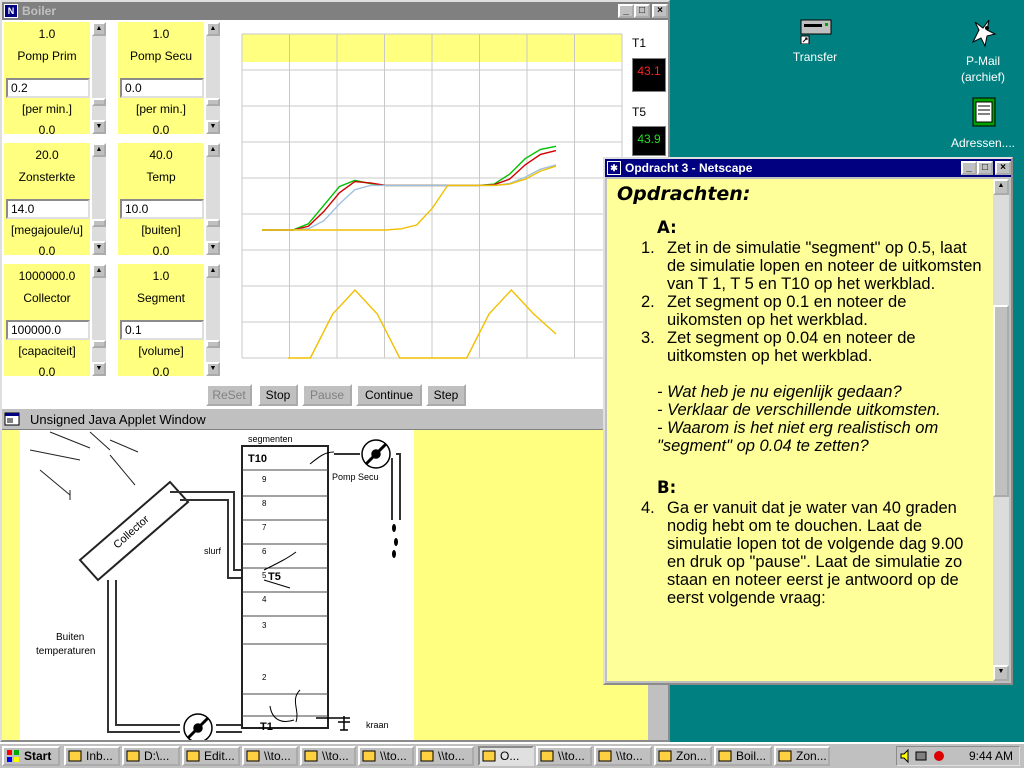  What do you see at coordinates (161, 155) in the screenshot?
I see `control-max: 40.0` at bounding box center [161, 155].